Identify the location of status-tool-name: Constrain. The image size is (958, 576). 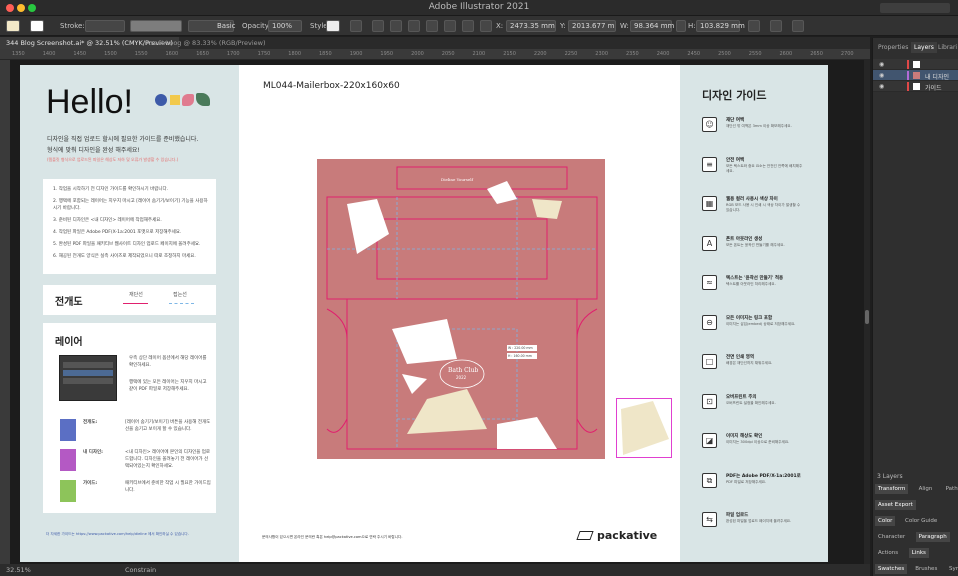
(141, 570).